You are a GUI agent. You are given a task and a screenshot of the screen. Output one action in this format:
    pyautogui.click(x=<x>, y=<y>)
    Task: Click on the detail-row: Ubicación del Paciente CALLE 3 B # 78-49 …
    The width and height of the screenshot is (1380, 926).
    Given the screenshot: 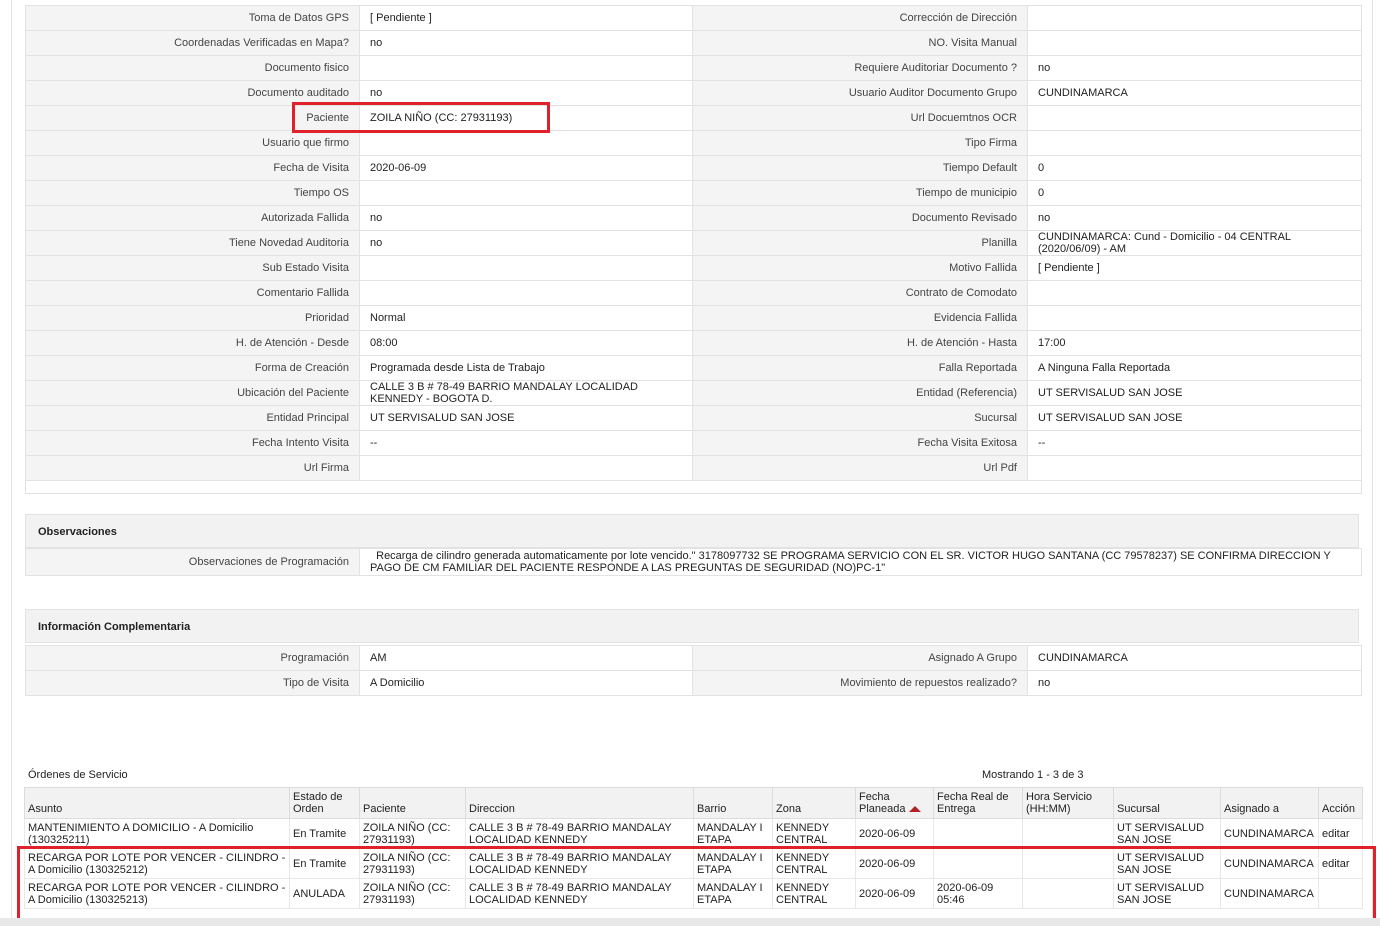 What is the action you would take?
    pyautogui.click(x=693, y=393)
    